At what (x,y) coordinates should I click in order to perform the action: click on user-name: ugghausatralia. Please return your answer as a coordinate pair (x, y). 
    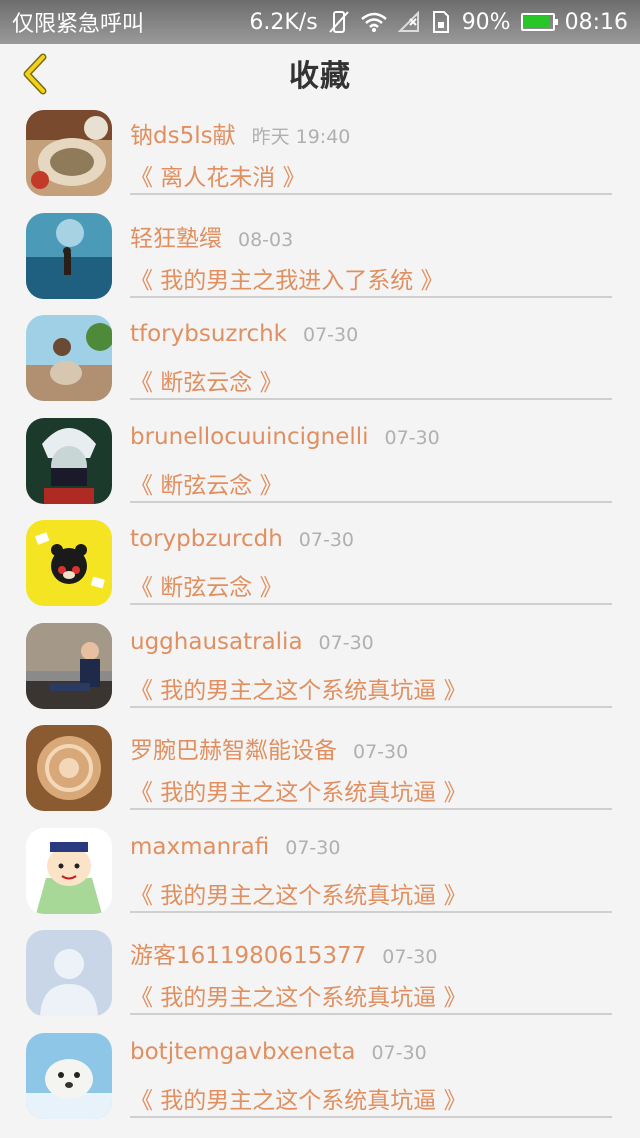
    Looking at the image, I should click on (216, 642).